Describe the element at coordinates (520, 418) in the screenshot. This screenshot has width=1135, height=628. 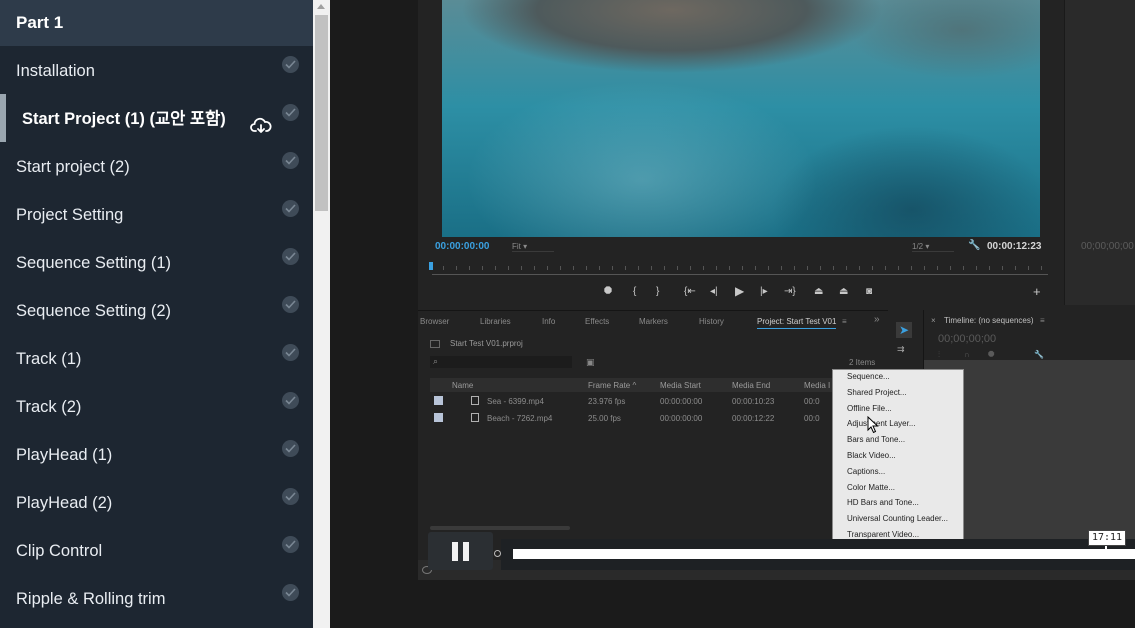
I see `clip-name: Beach - 7262.mp4` at that location.